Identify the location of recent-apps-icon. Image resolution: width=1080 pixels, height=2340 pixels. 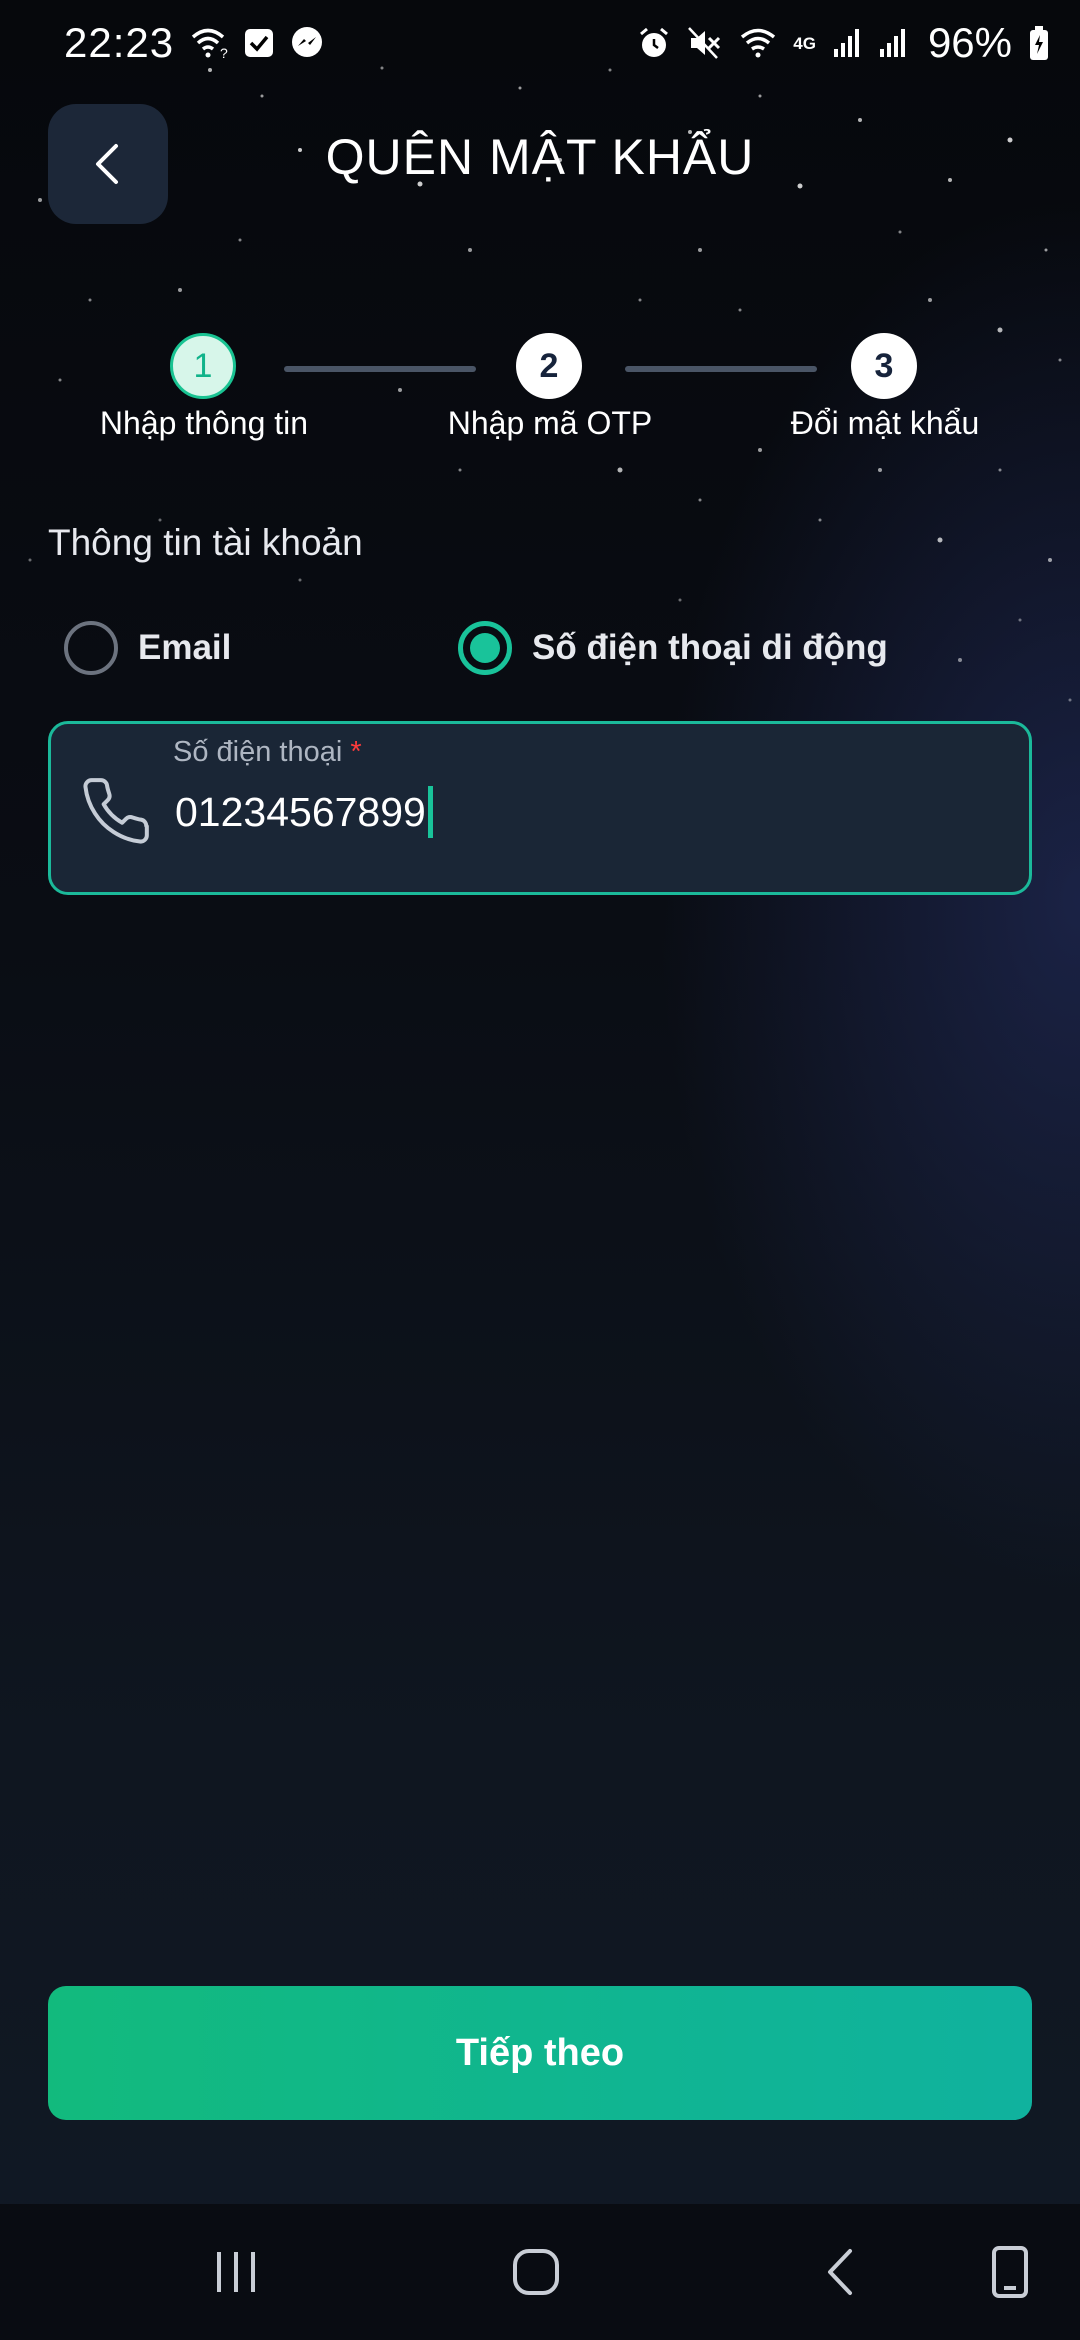
(236, 2272).